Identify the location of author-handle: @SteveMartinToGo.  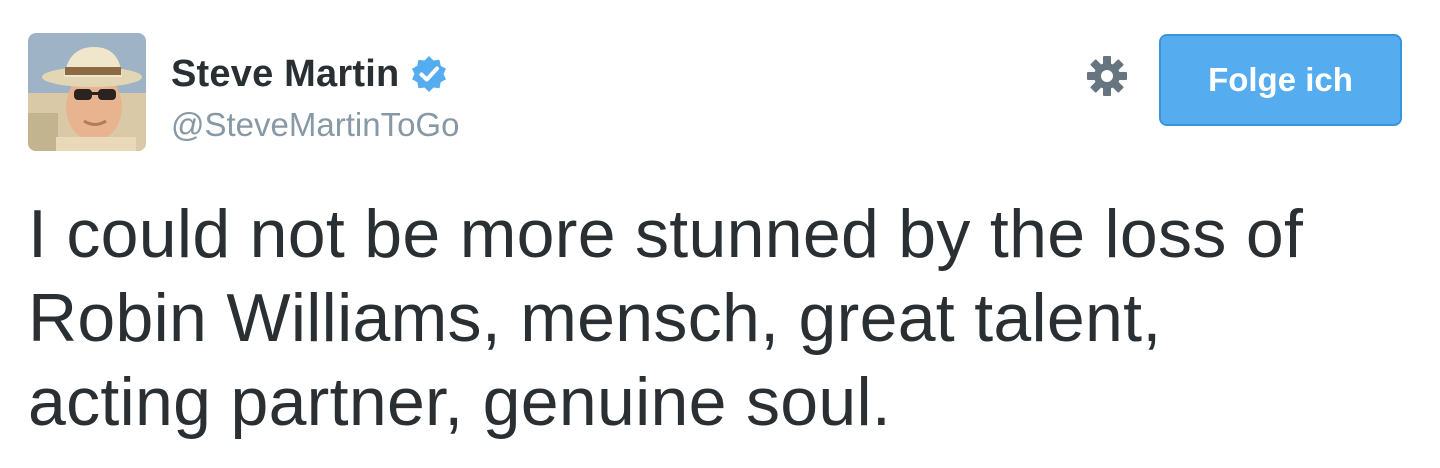
(315, 125).